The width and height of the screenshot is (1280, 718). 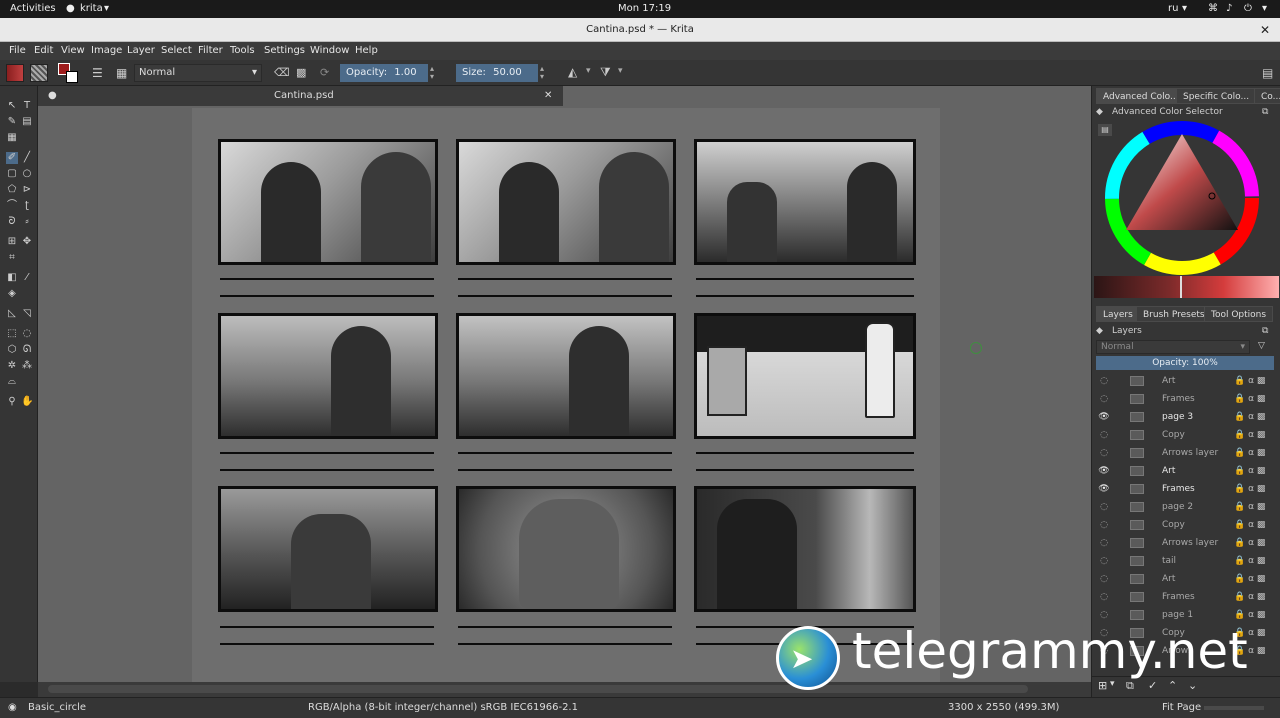 What do you see at coordinates (27, 174) in the screenshot?
I see `ellipse-tool-icon: ○` at bounding box center [27, 174].